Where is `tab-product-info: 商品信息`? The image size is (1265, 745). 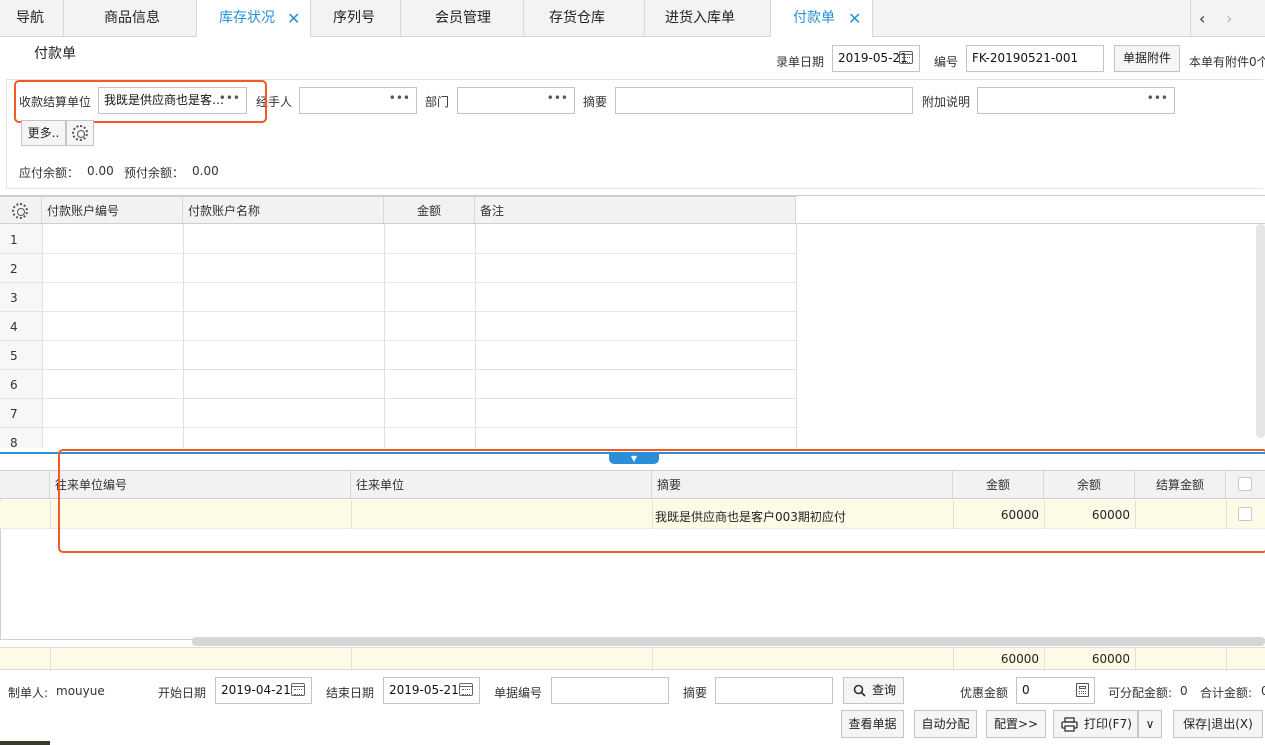
tab-product-info: 商品信息 is located at coordinates (130, 18).